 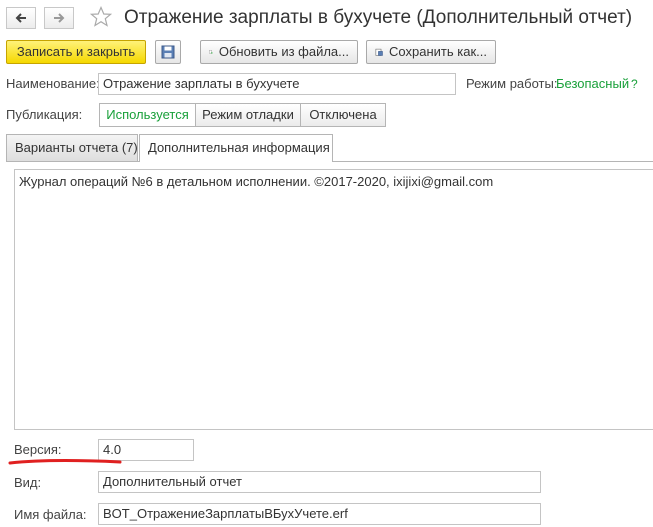 I want to click on forward-button, so click(x=59, y=18).